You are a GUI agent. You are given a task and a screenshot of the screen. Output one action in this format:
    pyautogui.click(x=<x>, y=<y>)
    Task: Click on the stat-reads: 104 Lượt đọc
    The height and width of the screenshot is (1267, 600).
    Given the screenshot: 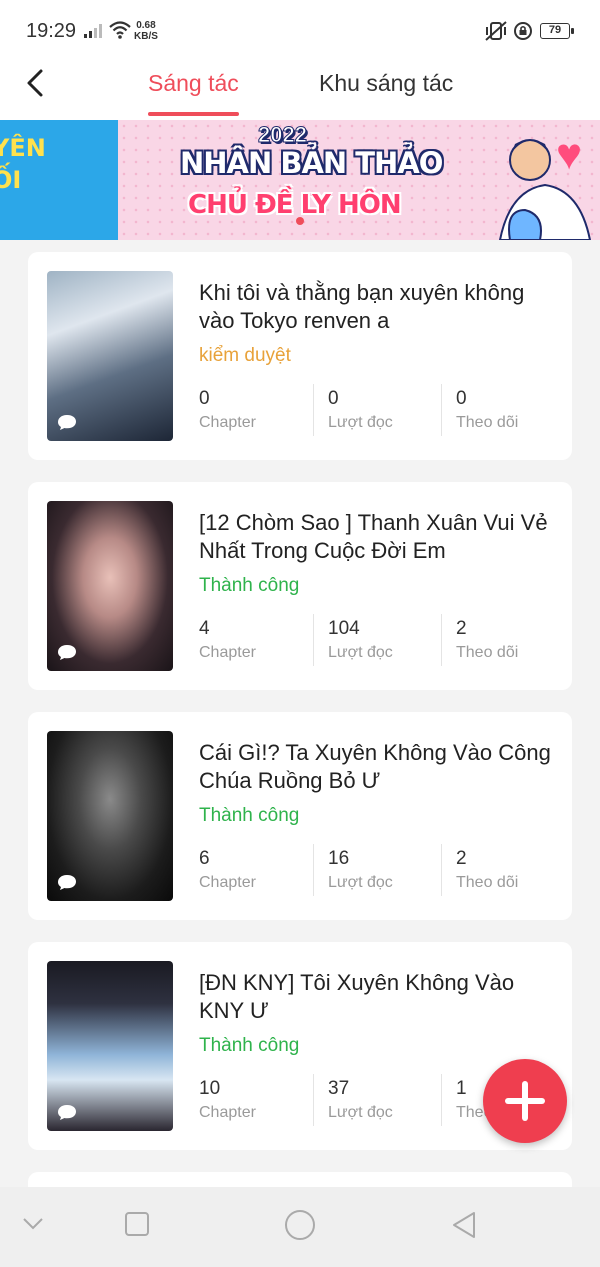 What is the action you would take?
    pyautogui.click(x=373, y=640)
    